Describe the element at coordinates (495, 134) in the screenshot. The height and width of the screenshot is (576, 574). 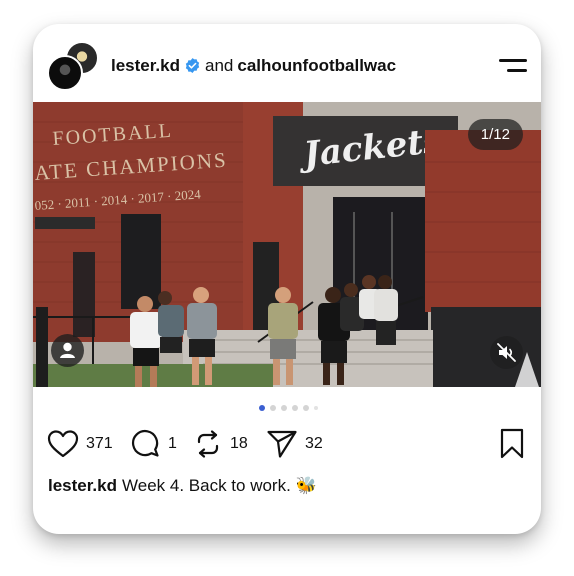
I see `media-counter: 1/12` at that location.